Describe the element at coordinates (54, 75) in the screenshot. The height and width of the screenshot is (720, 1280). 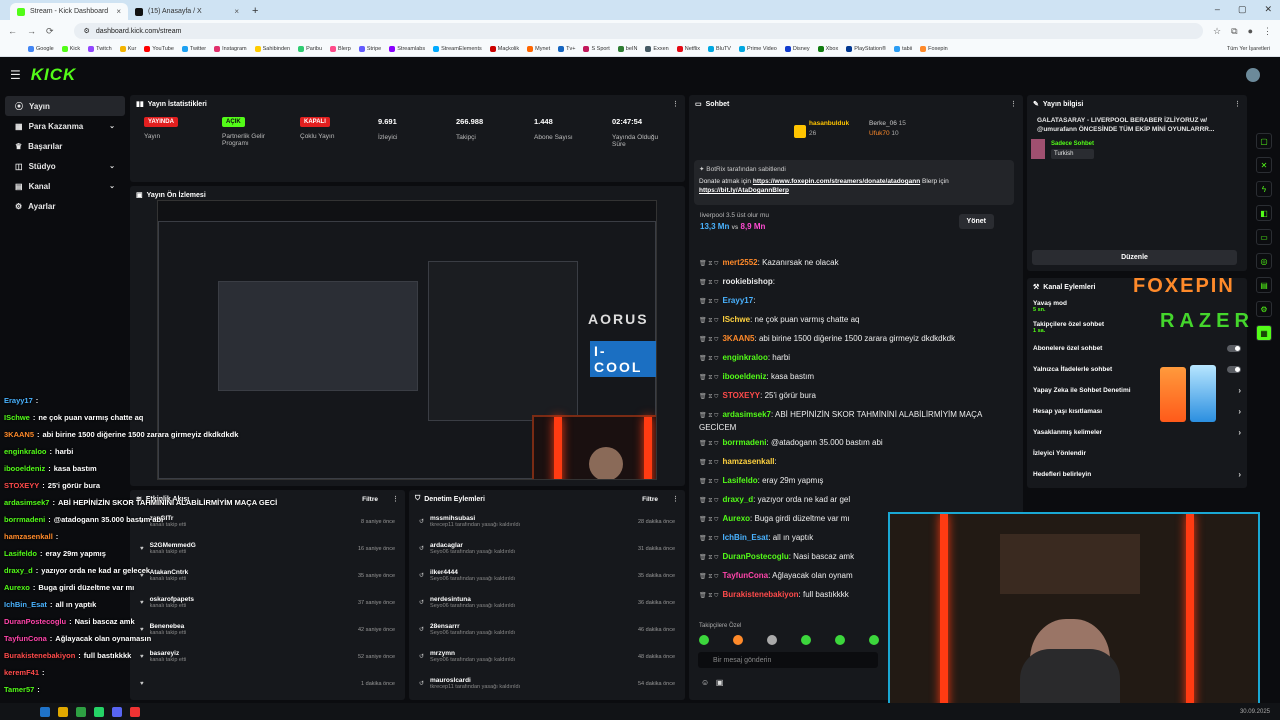
I see `kick-logo: KICK` at that location.